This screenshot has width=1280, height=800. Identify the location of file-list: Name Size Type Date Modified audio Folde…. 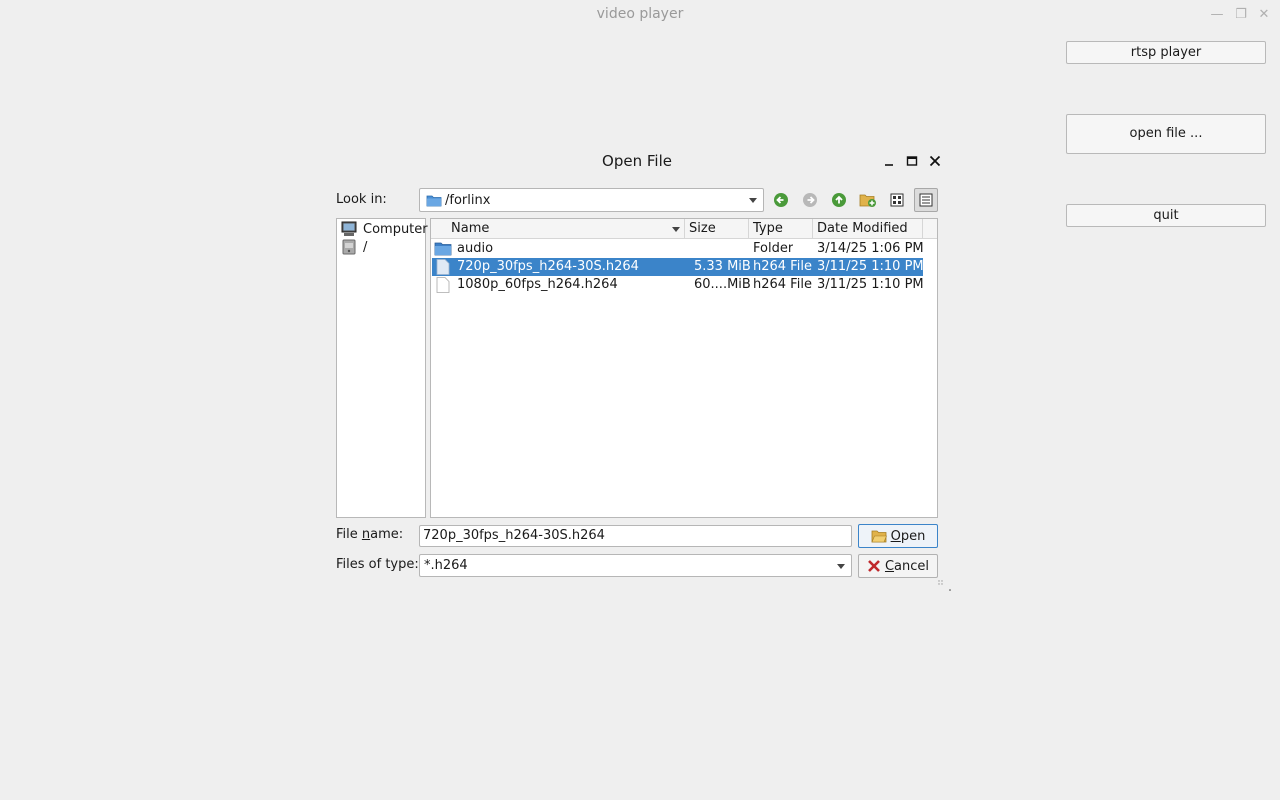
(684, 368).